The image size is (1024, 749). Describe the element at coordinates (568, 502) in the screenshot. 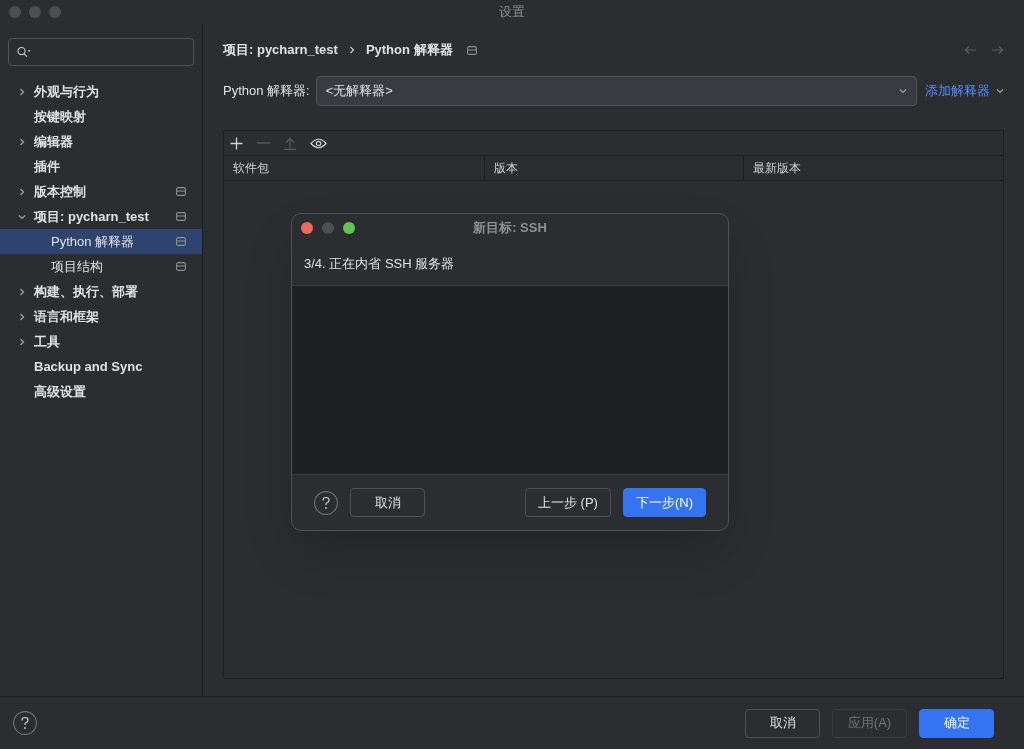

I see `dialog-button: 上一步 (P)` at that location.